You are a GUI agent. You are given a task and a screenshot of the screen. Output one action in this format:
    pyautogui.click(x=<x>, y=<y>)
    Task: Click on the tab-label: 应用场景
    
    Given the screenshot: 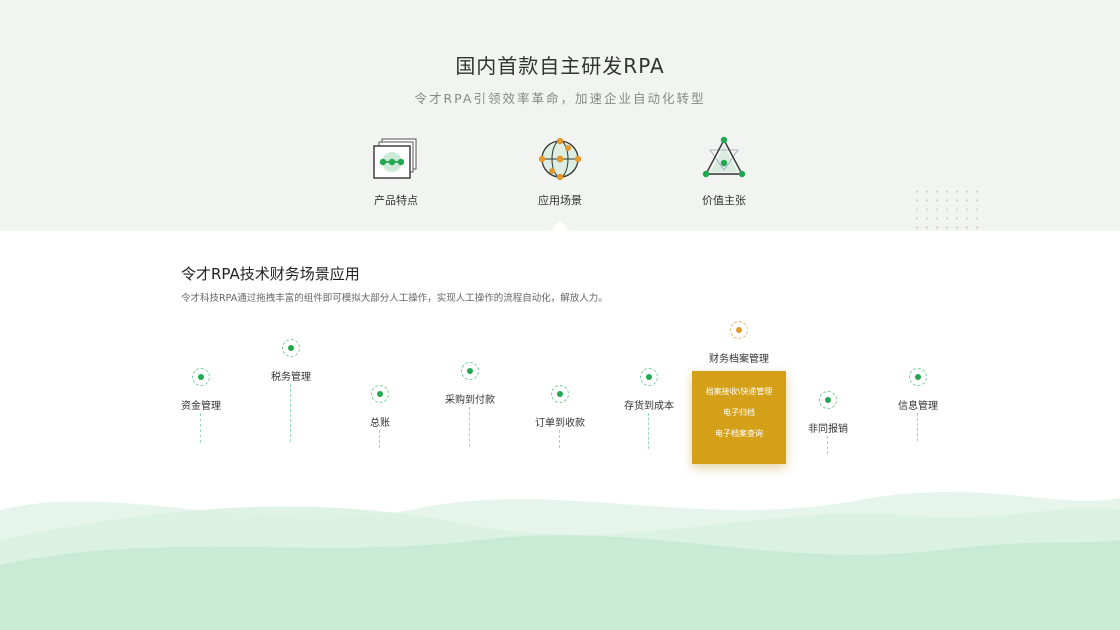 What is the action you would take?
    pyautogui.click(x=560, y=200)
    